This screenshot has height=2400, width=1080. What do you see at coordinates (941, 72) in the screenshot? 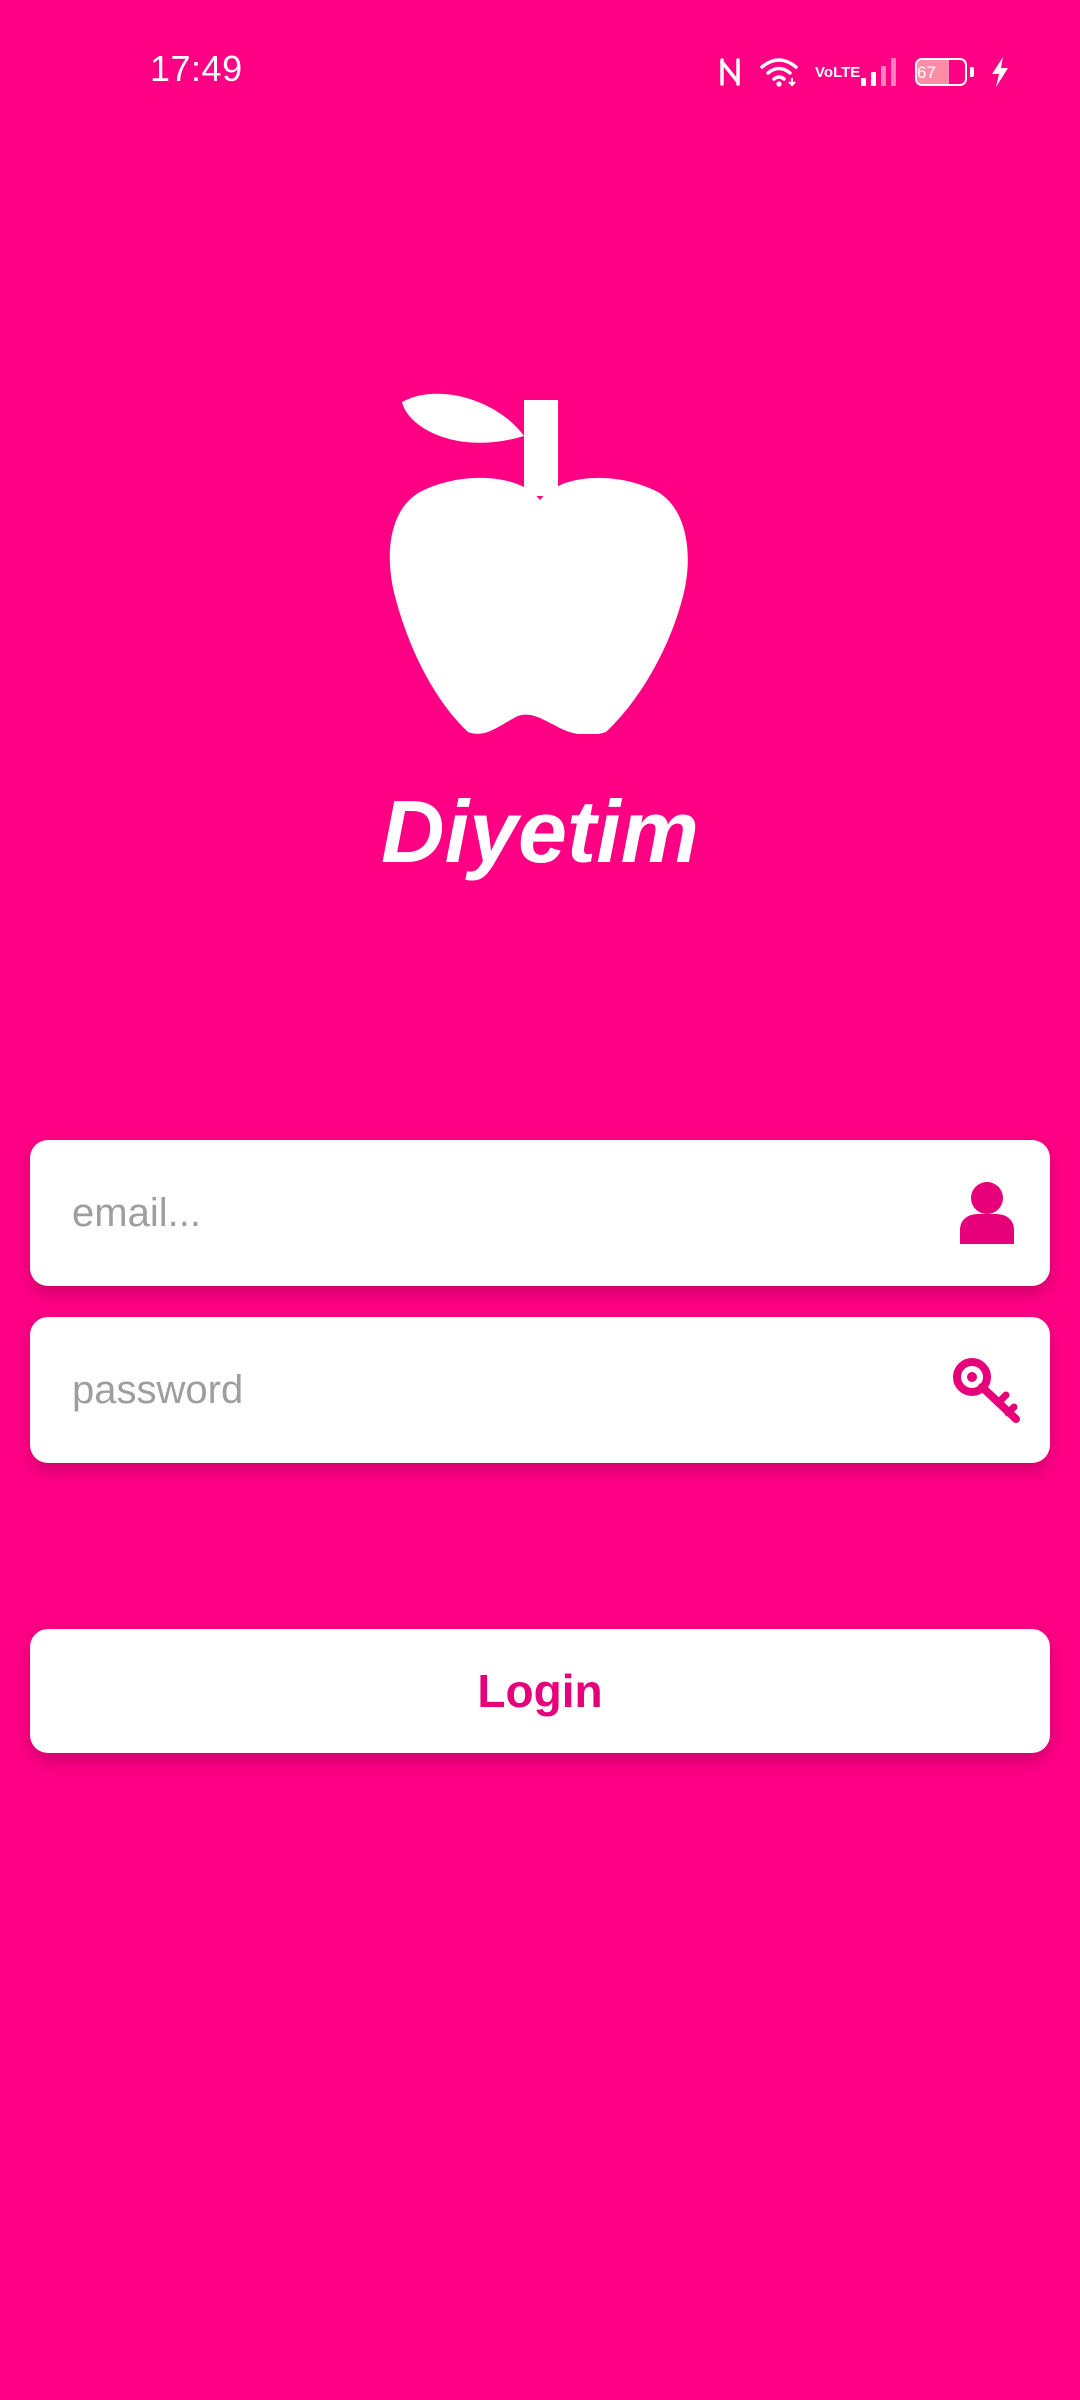
I see `battery-icon: 67` at bounding box center [941, 72].